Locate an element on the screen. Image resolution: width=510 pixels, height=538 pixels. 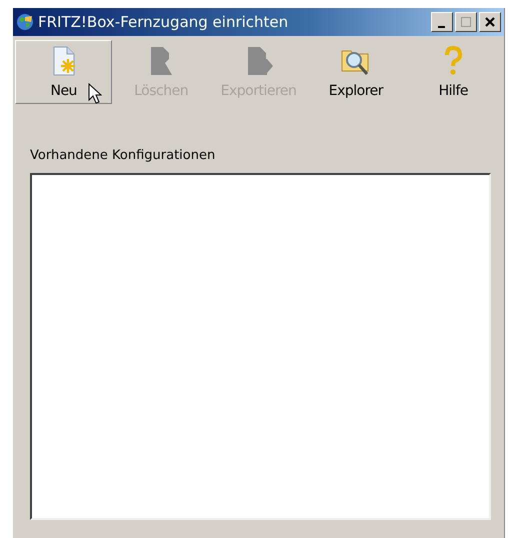
maximize-icon is located at coordinates (466, 22).